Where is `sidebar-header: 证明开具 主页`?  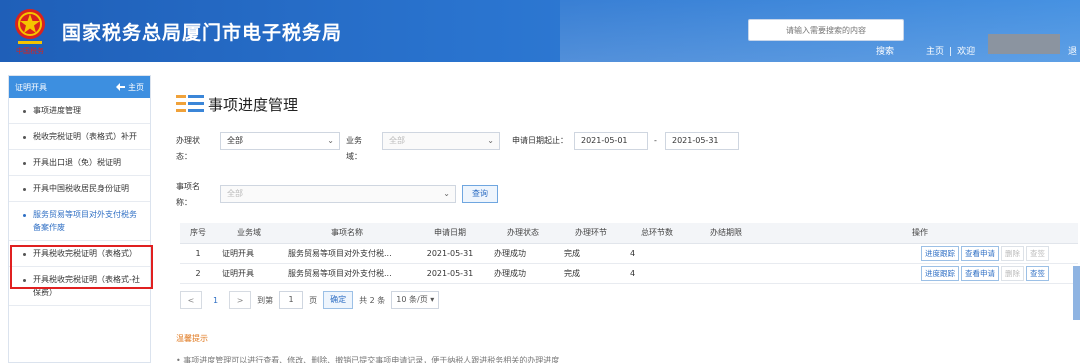
sidebar-header: 证明开具 主页 is located at coordinates (79, 87).